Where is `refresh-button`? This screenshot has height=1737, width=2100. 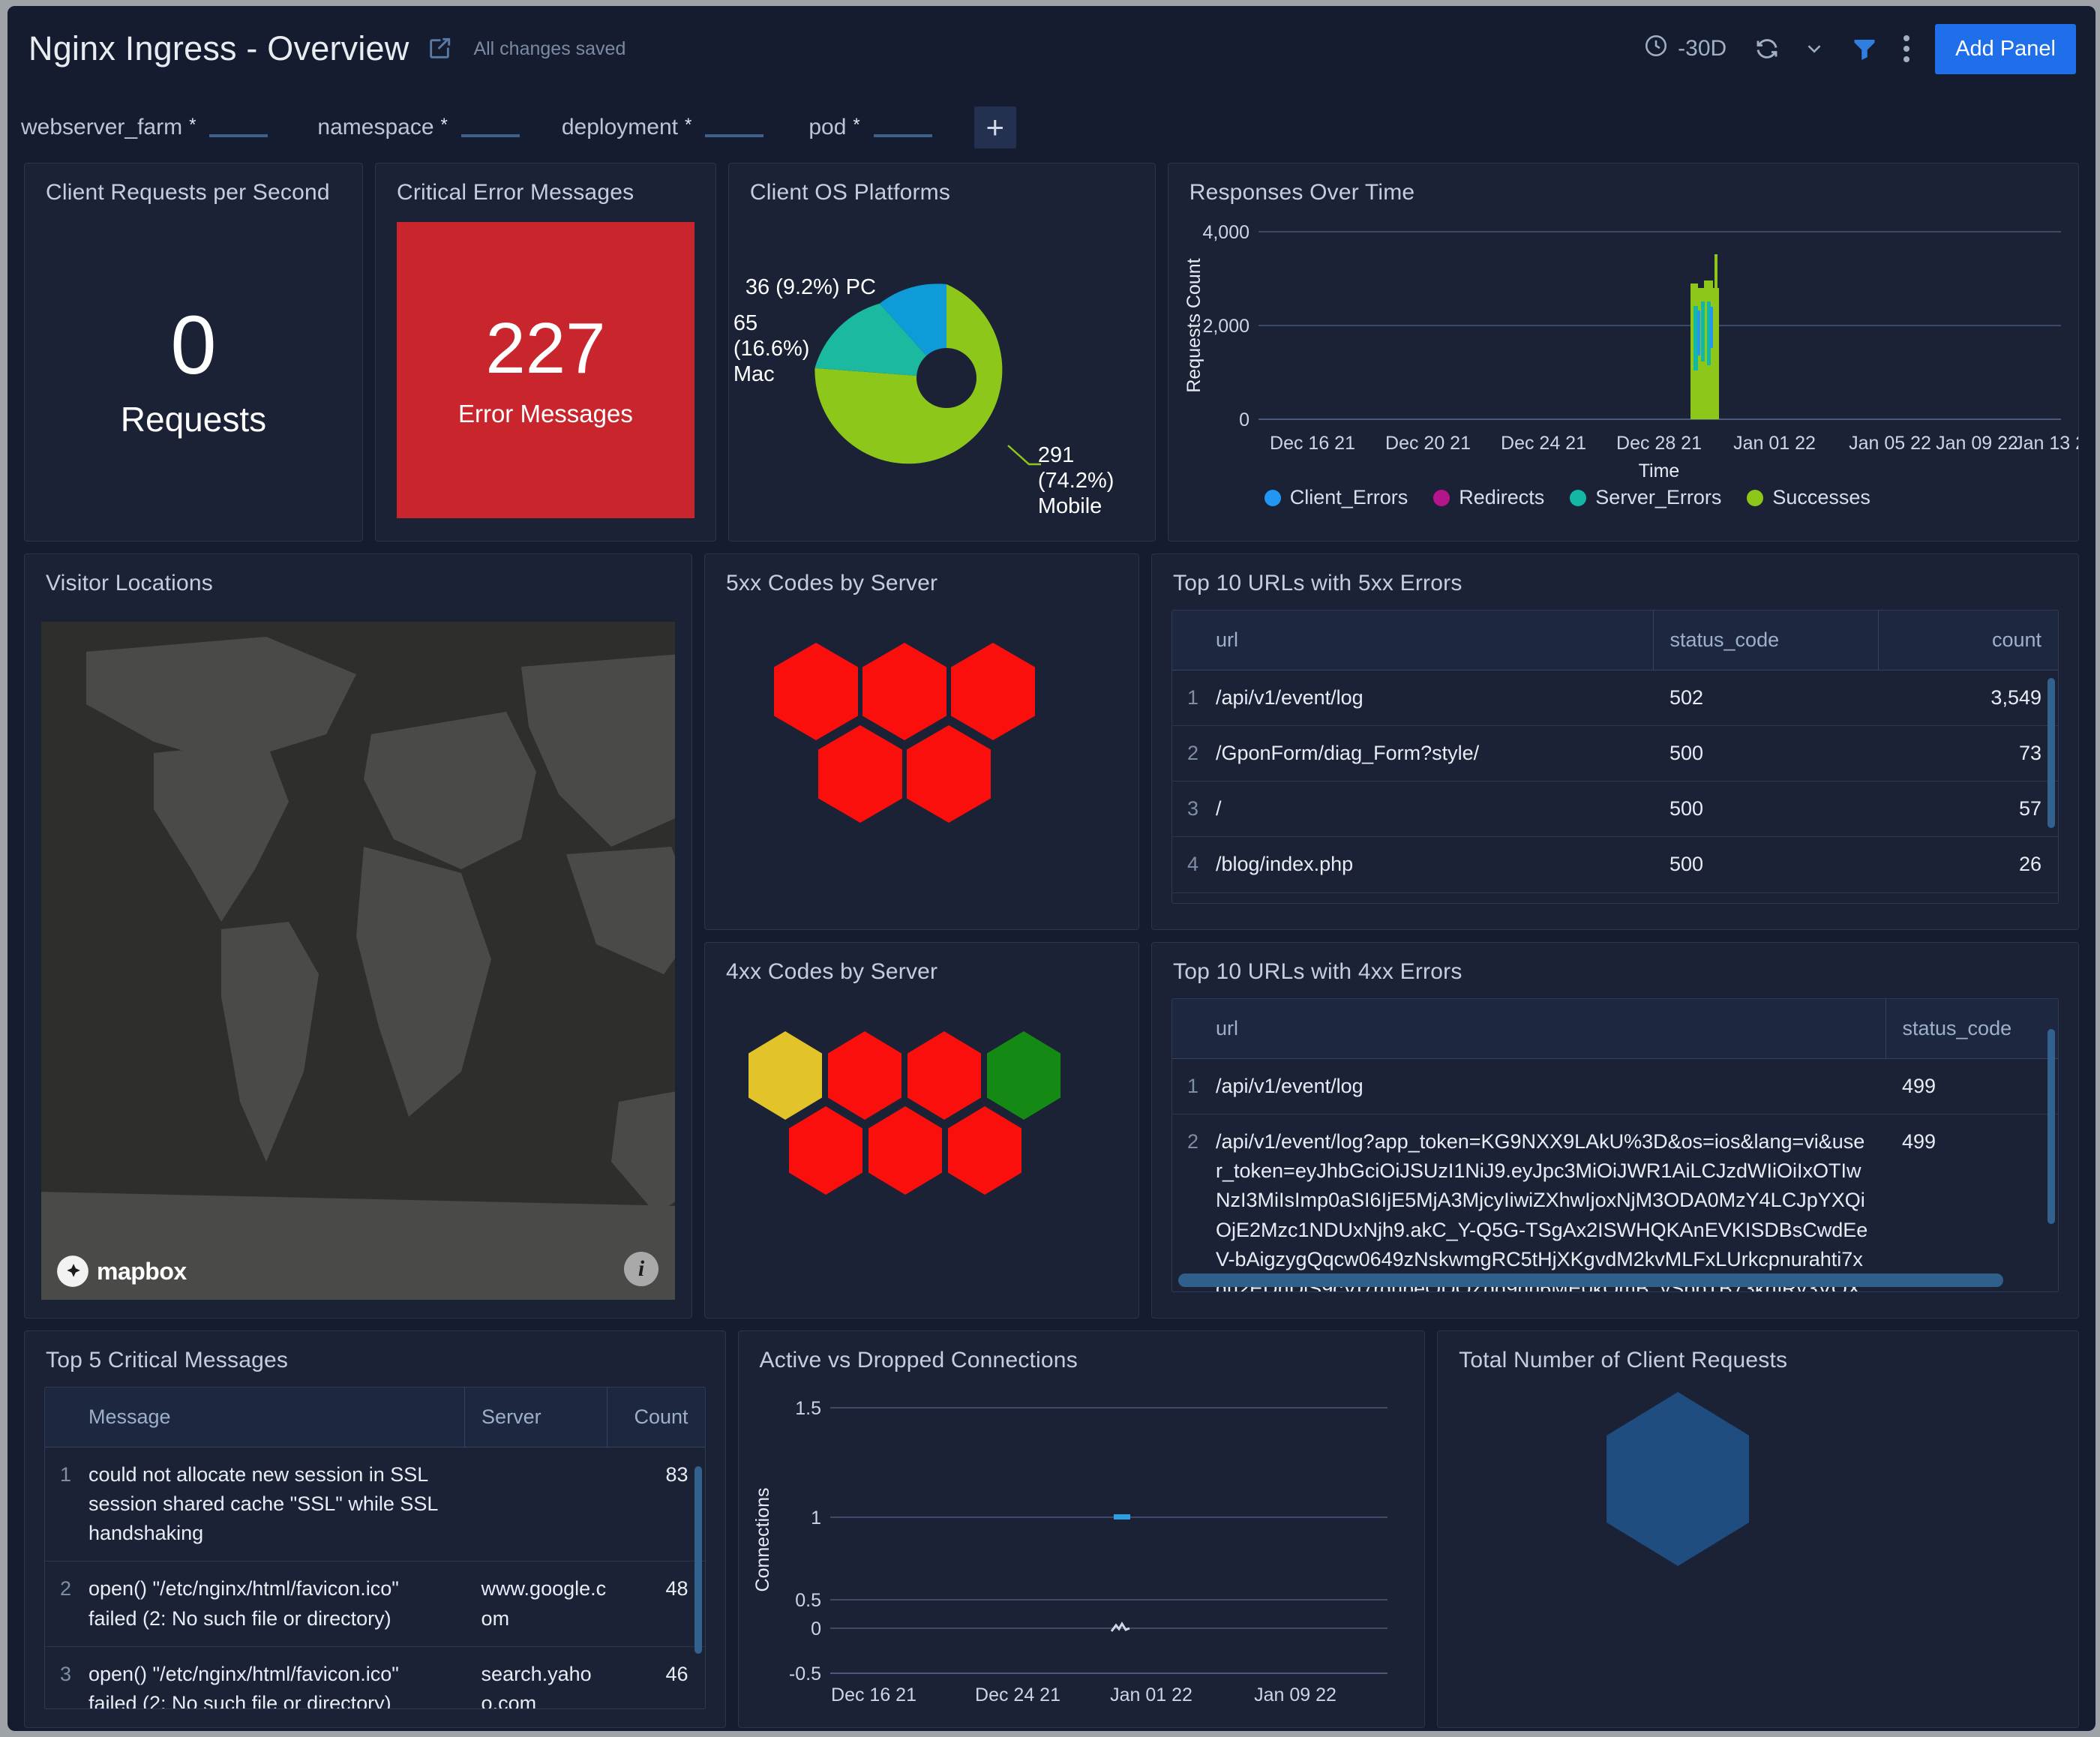 refresh-button is located at coordinates (1767, 48).